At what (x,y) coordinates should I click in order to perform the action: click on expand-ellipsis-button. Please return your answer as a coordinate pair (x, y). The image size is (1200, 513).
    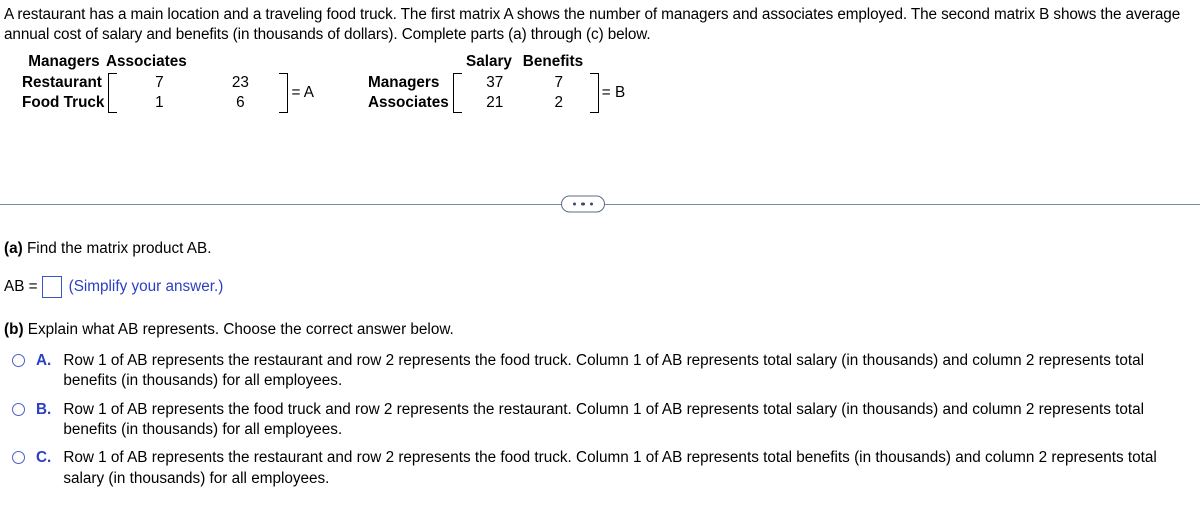
    Looking at the image, I should click on (583, 204).